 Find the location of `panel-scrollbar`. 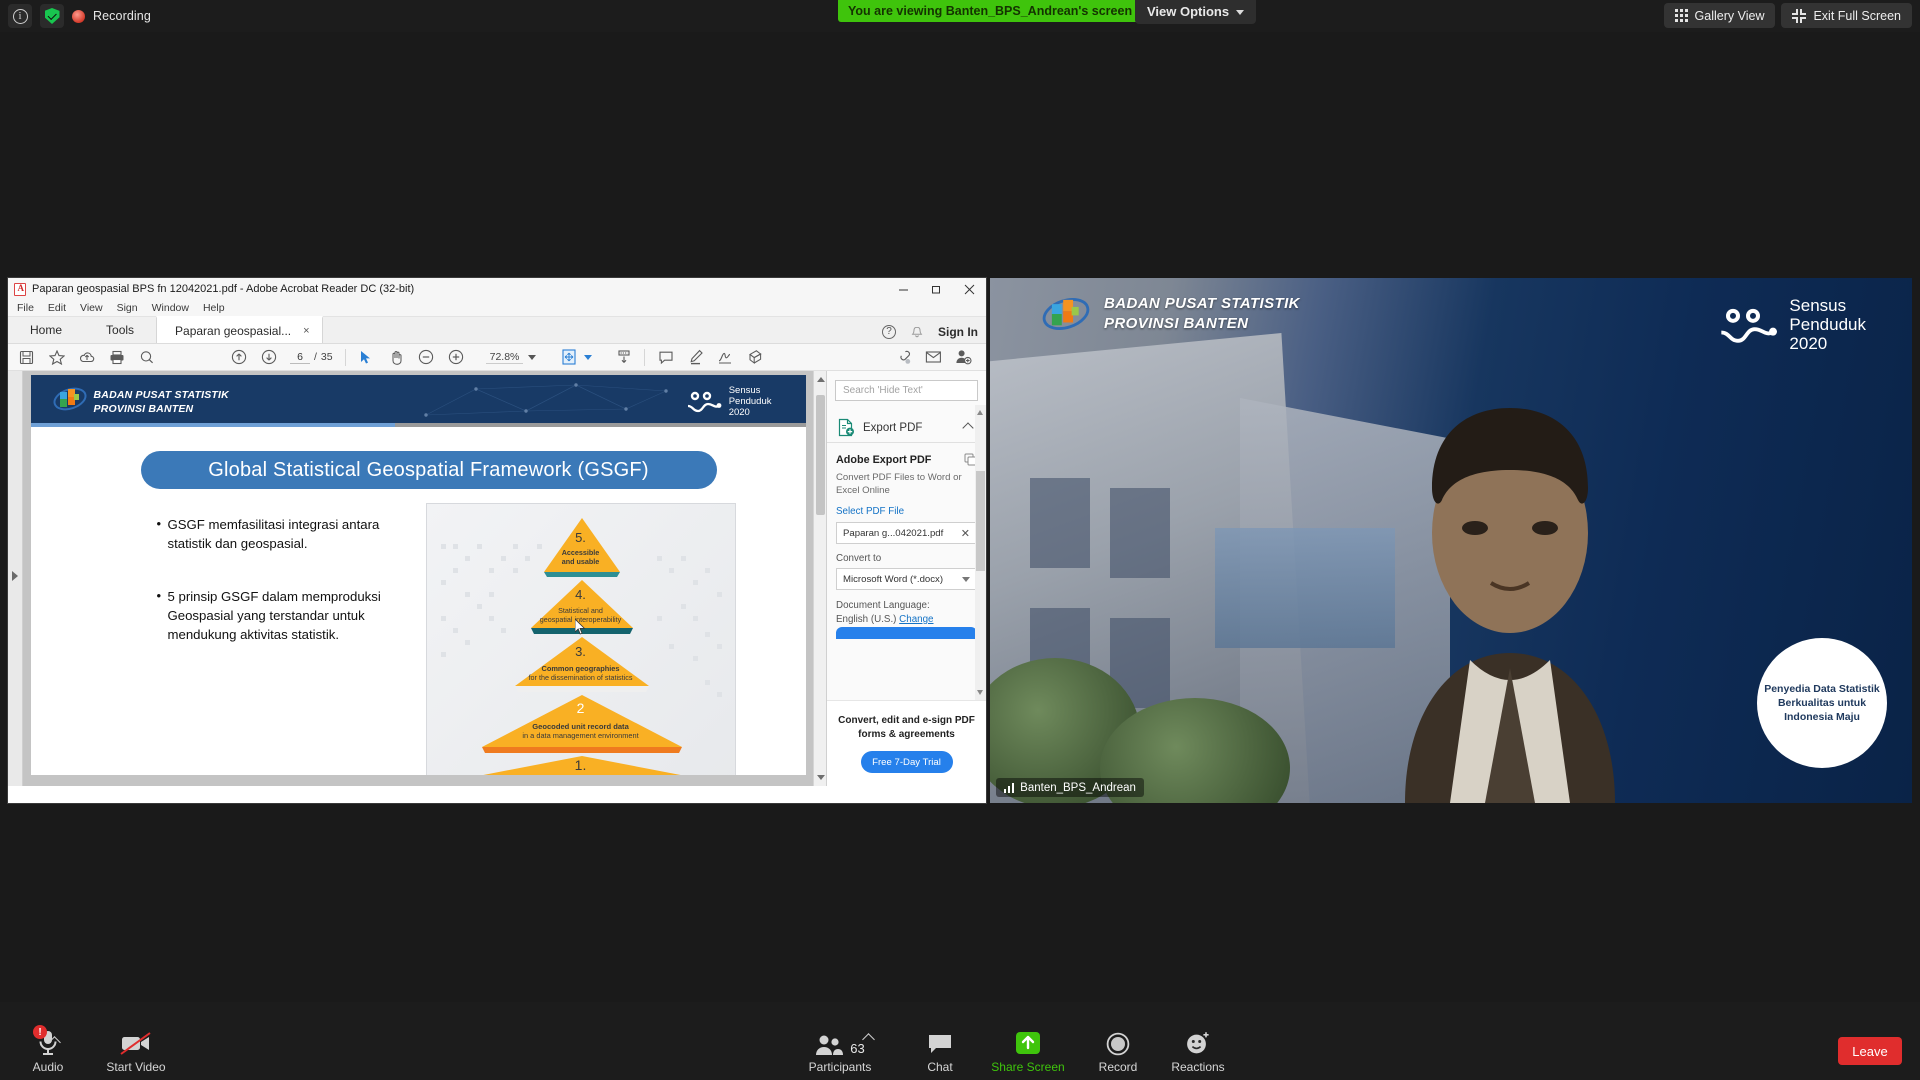

panel-scrollbar is located at coordinates (980, 552).